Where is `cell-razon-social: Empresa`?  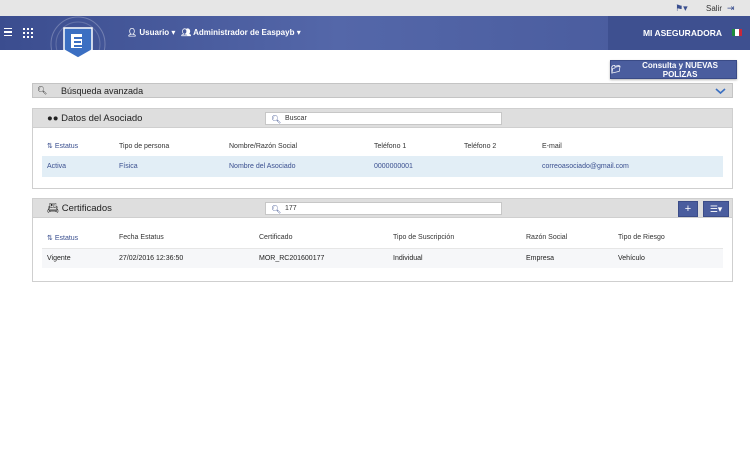 cell-razon-social: Empresa is located at coordinates (572, 257).